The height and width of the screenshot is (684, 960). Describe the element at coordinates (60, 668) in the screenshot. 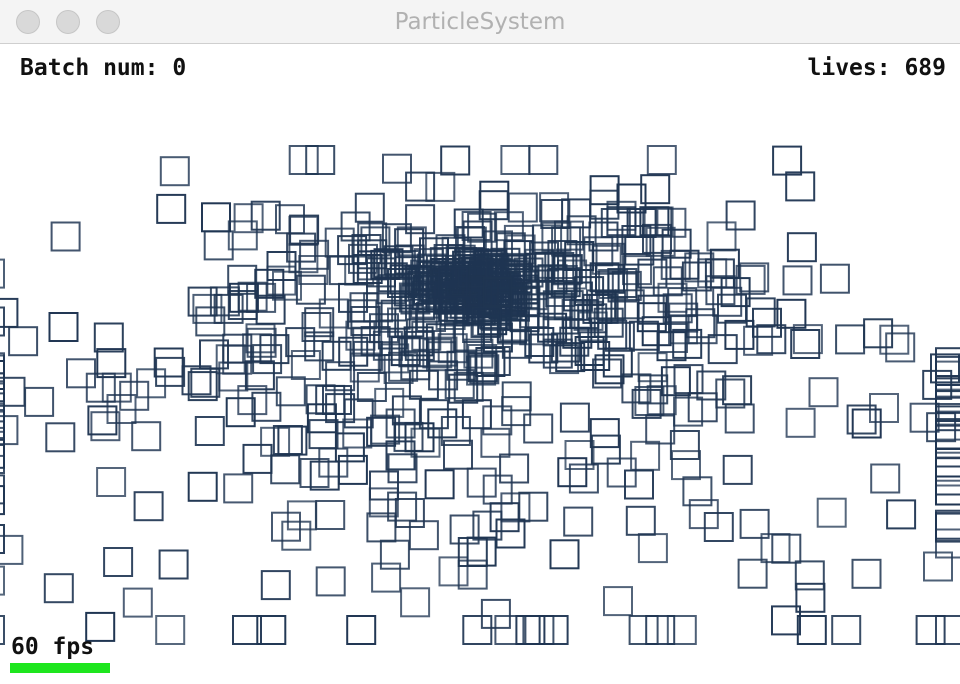

I see `fps-meter-bar` at that location.